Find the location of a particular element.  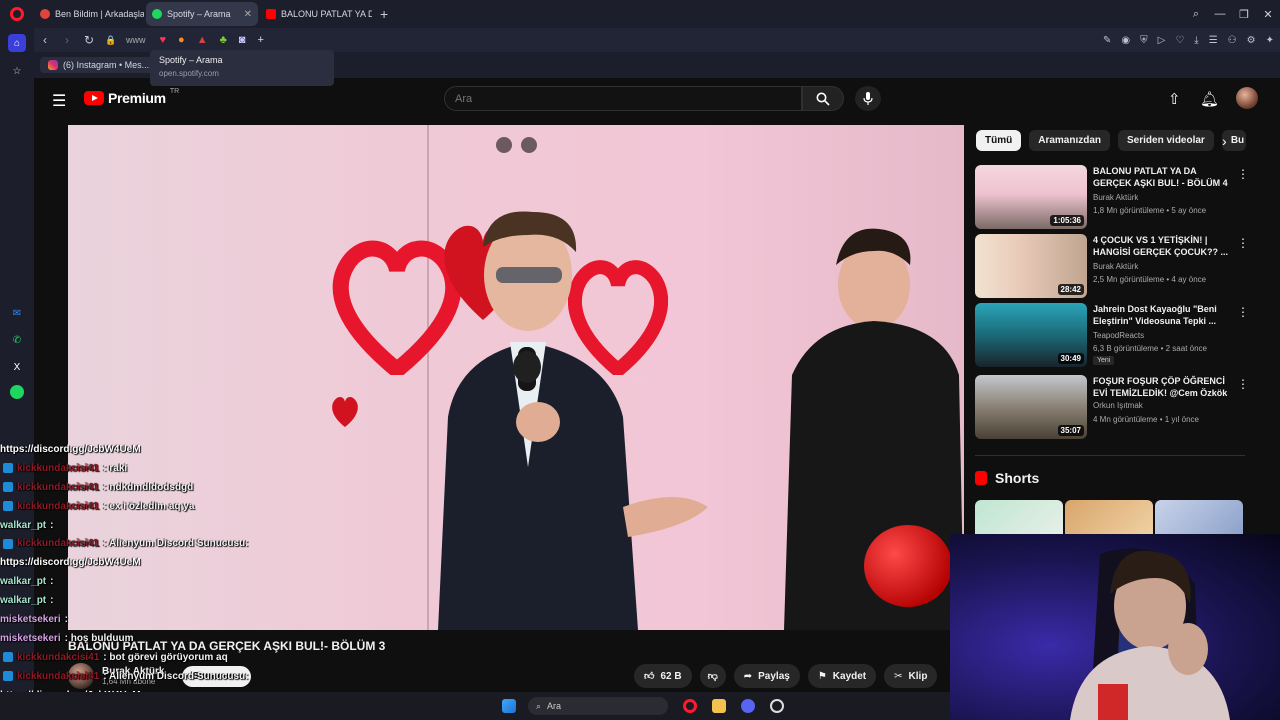

favorite-icon: ♡ is located at coordinates (1179, 40).